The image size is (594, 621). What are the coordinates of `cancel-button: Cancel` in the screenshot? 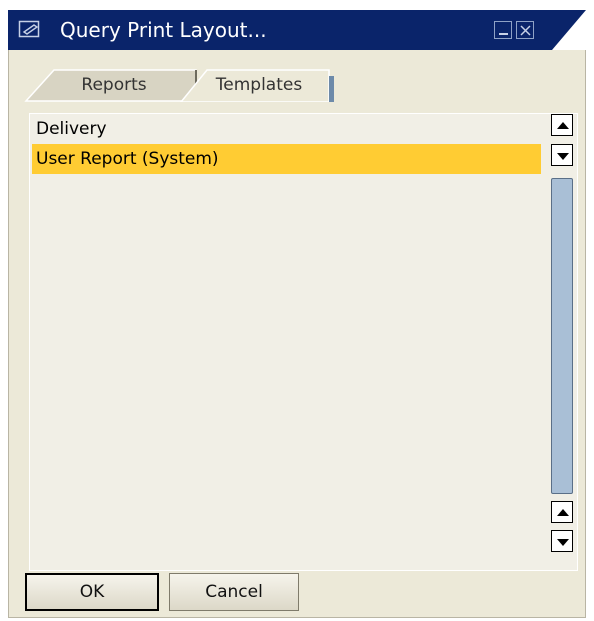 It's located at (234, 592).